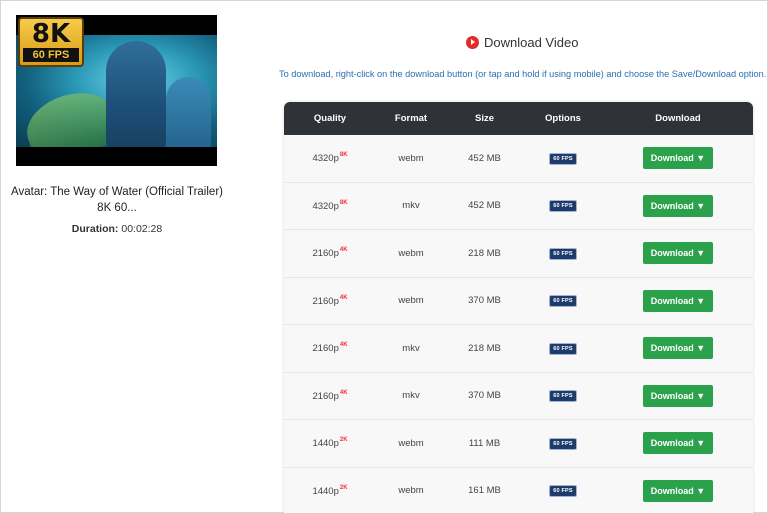 The height and width of the screenshot is (513, 768). Describe the element at coordinates (518, 396) in the screenshot. I see `table-row: 2160p4K mkv 370 MB 60 FPS Download ▼` at that location.